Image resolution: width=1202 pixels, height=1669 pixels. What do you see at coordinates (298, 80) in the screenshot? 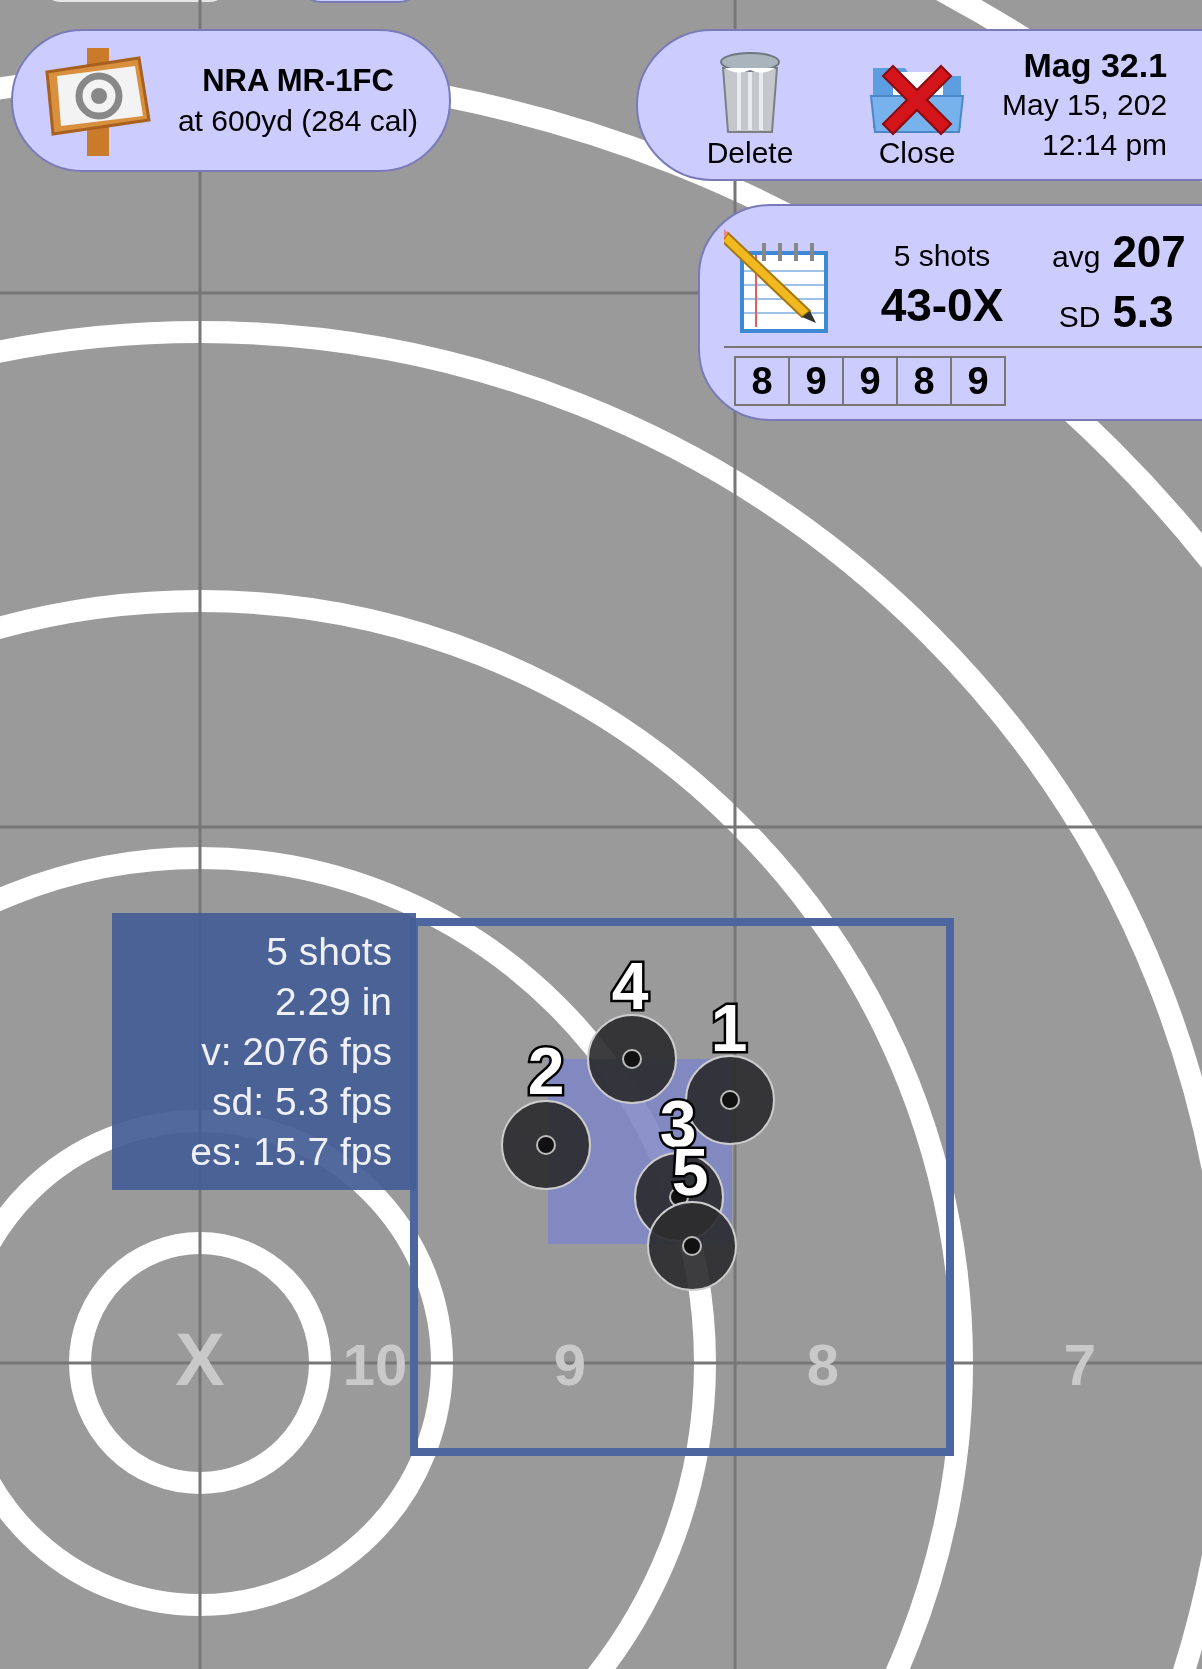
I see `target-title: NRA MR-1FC` at bounding box center [298, 80].